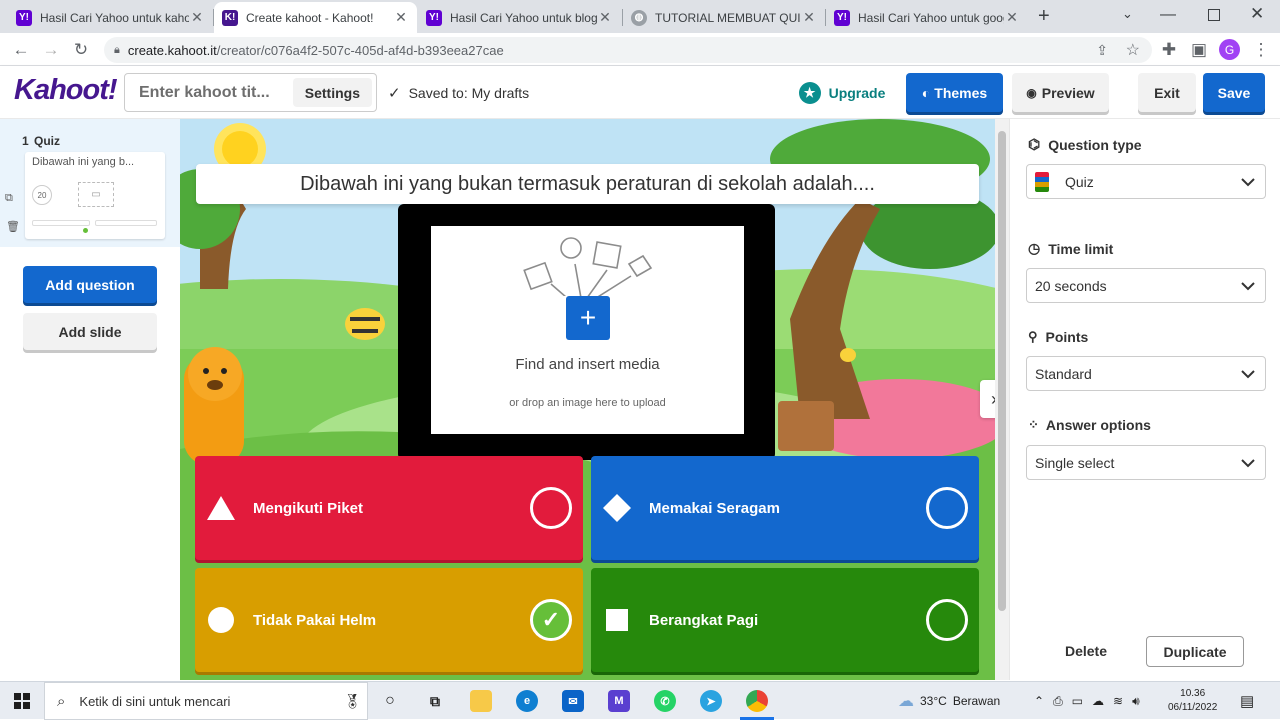  I want to click on weather-temp: 33°C, so click(933, 701).